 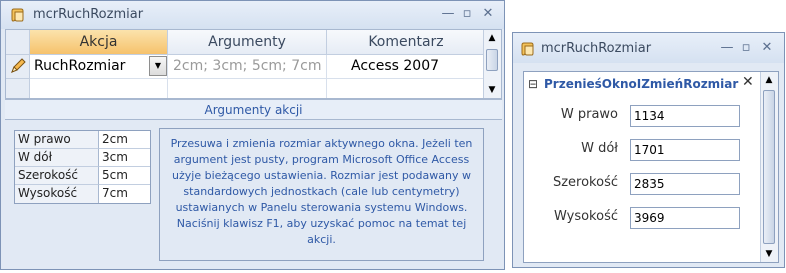 I want to click on subform-header: ⊟ PrzenieśOknoIZmieńRozmiar, so click(x=644, y=84).